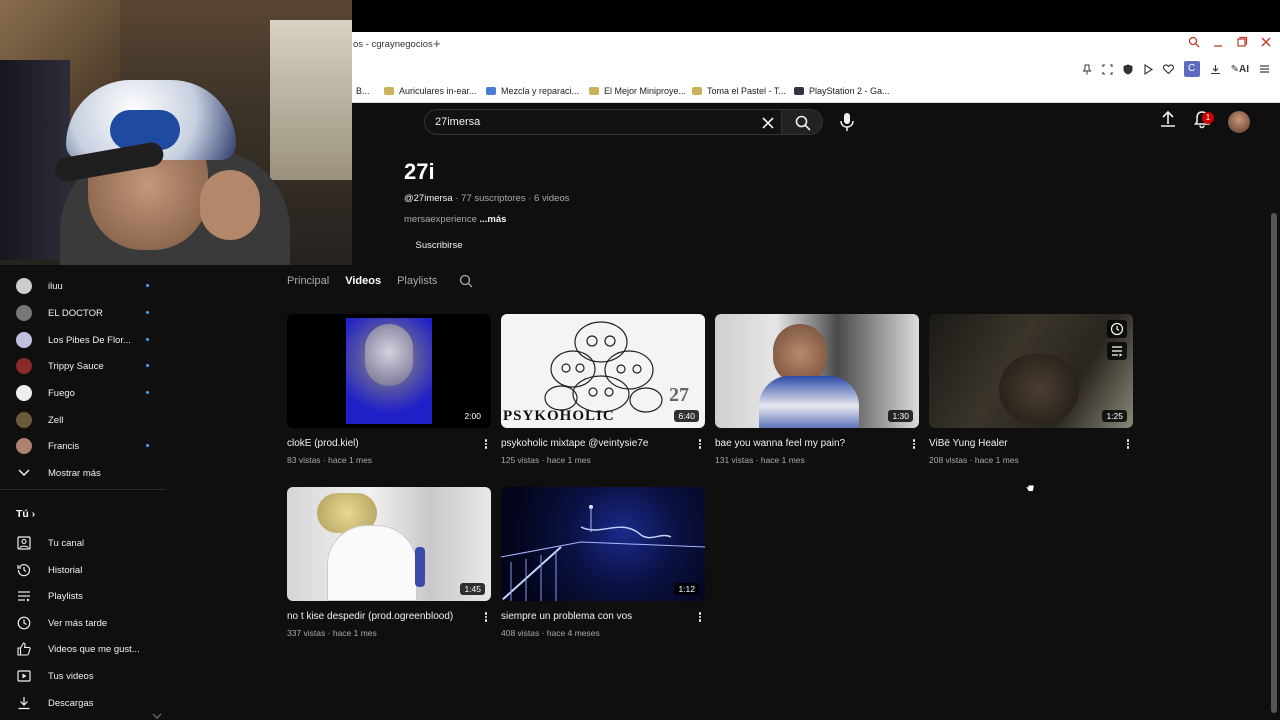 Image resolution: width=1280 pixels, height=720 pixels. Describe the element at coordinates (332, 633) in the screenshot. I see `video-meta: 337 vistas · hace 1 mes` at that location.